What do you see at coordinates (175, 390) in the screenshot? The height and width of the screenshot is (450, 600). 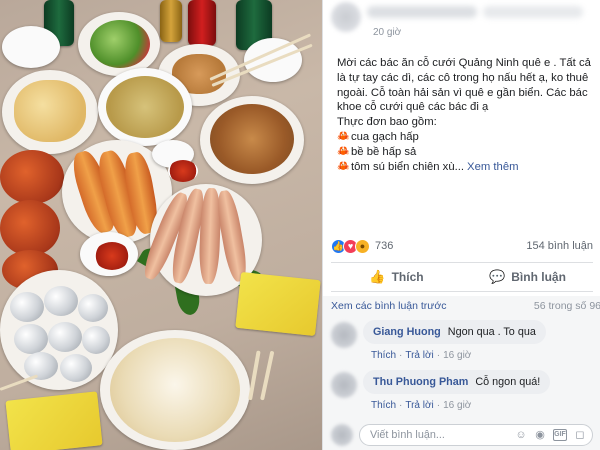 I see `sticky-rice` at bounding box center [175, 390].